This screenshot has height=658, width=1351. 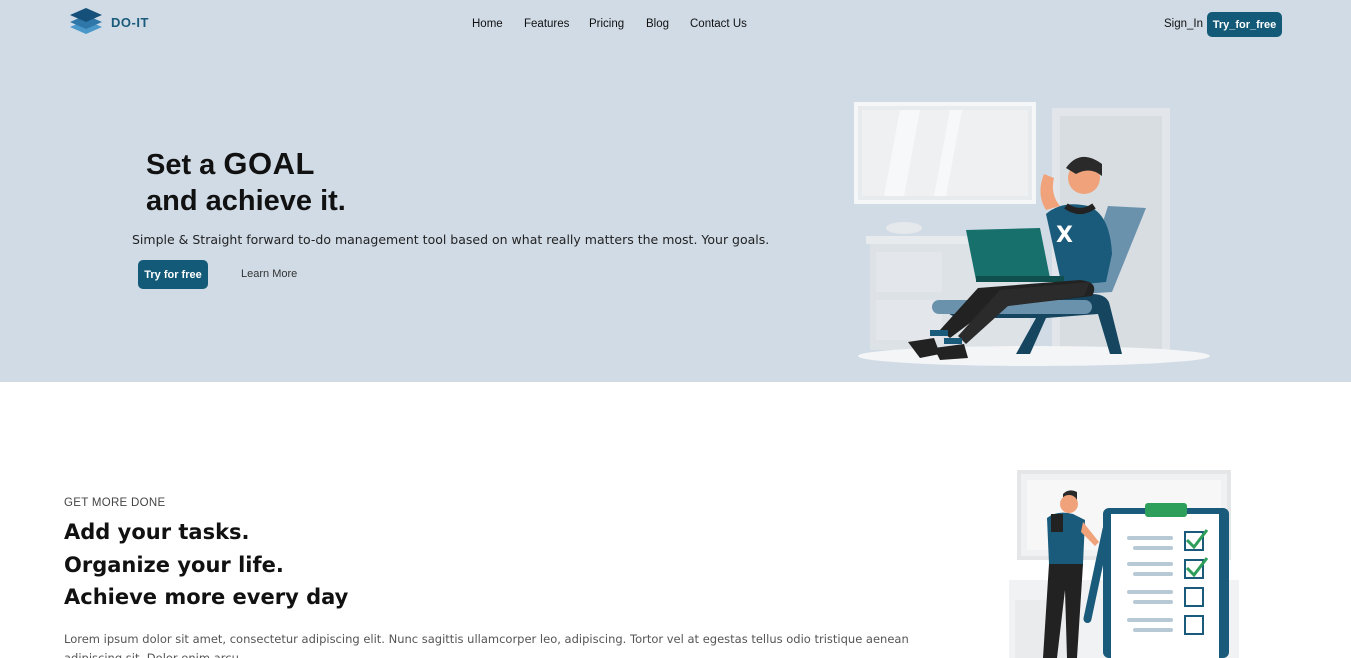 I want to click on brand-name: DO-IT, so click(x=130, y=22).